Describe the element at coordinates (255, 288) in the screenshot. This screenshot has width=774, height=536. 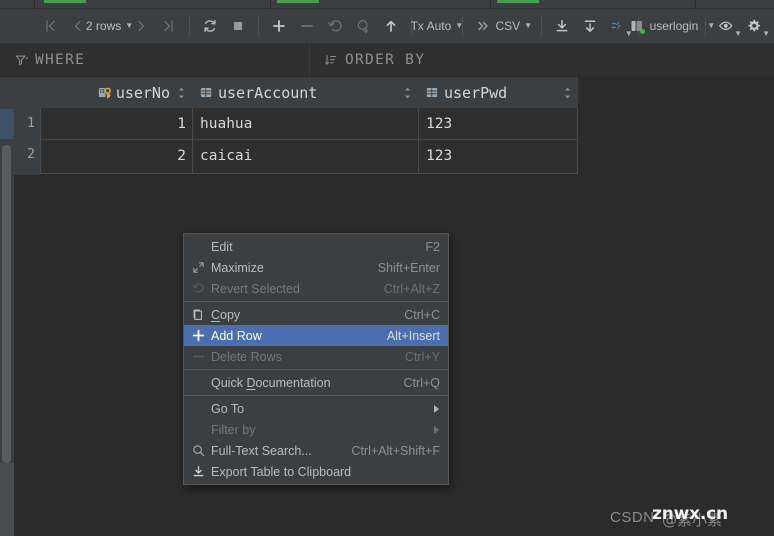
I see `menu-item-label: Revert Selected` at that location.